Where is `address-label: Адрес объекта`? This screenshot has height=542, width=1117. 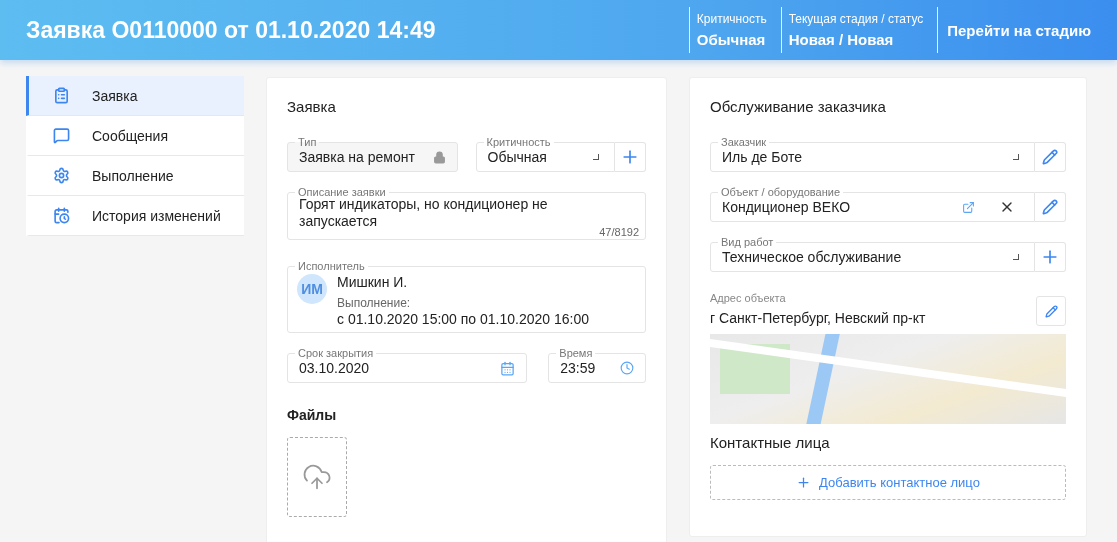 address-label: Адрес объекта is located at coordinates (748, 298).